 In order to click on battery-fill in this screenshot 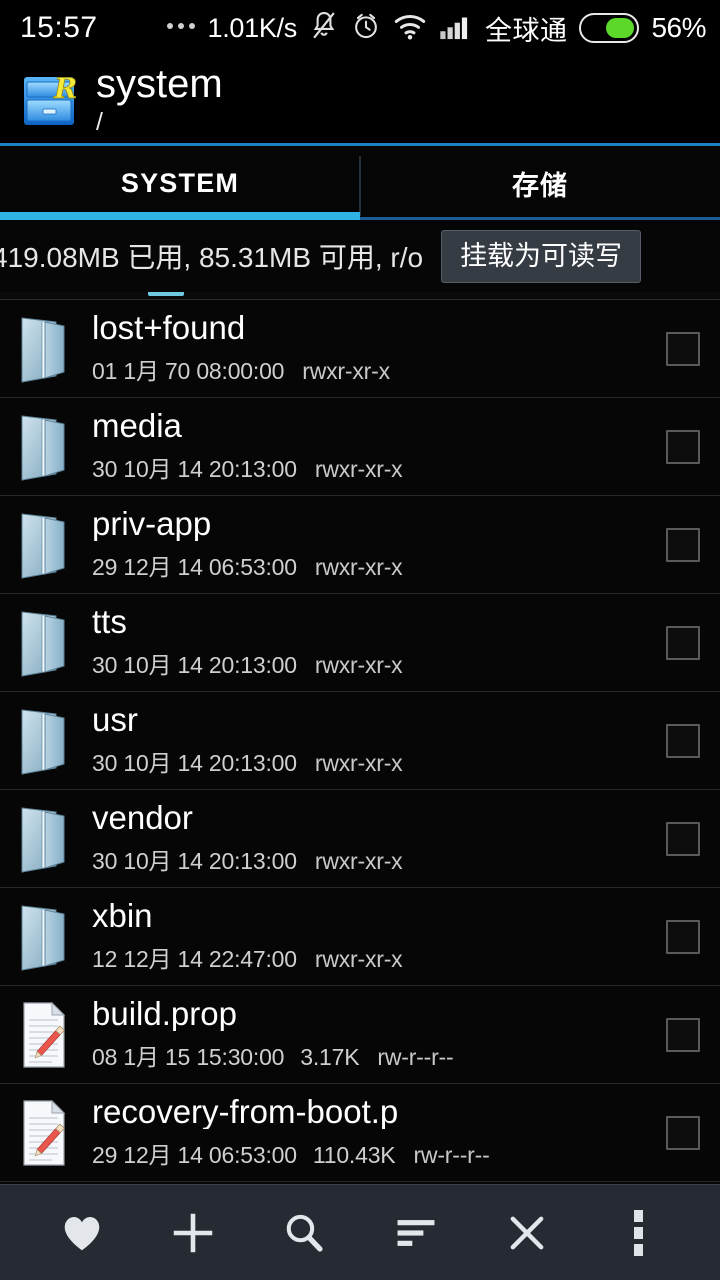, I will do `click(620, 28)`.